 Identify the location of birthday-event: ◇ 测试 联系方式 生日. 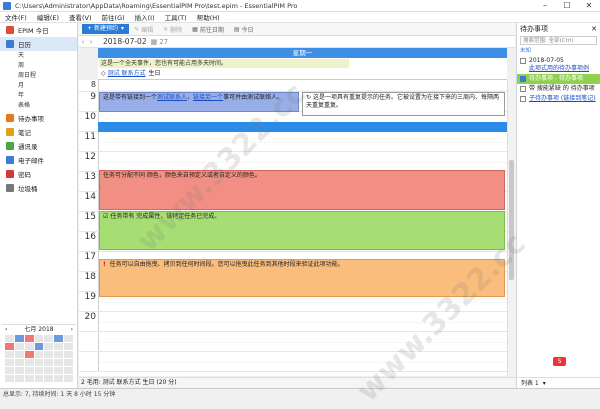
(224, 73).